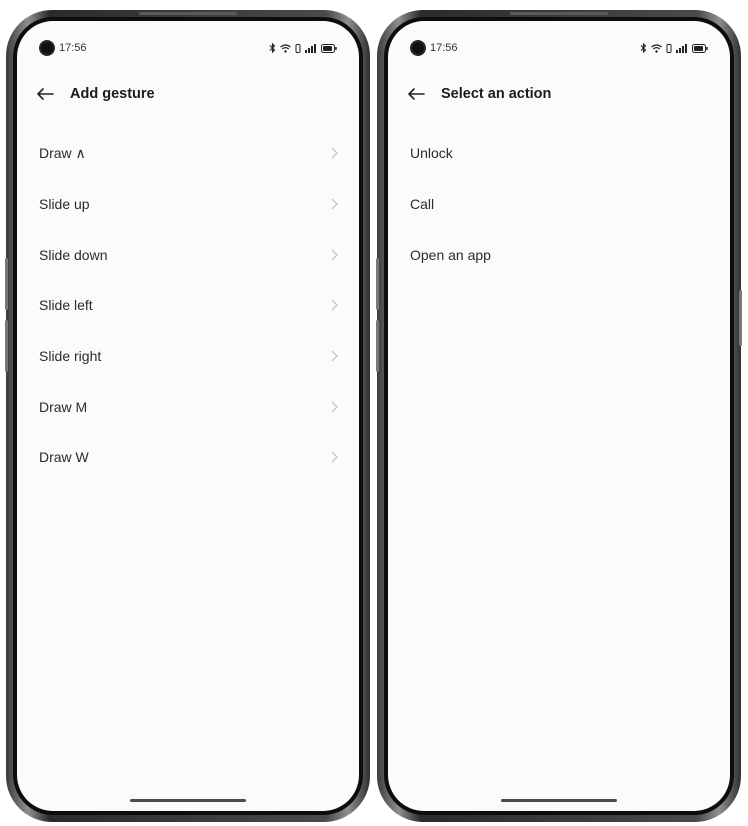 This screenshot has width=748, height=826. What do you see at coordinates (559, 94) in the screenshot?
I see `app-header: Select an action` at bounding box center [559, 94].